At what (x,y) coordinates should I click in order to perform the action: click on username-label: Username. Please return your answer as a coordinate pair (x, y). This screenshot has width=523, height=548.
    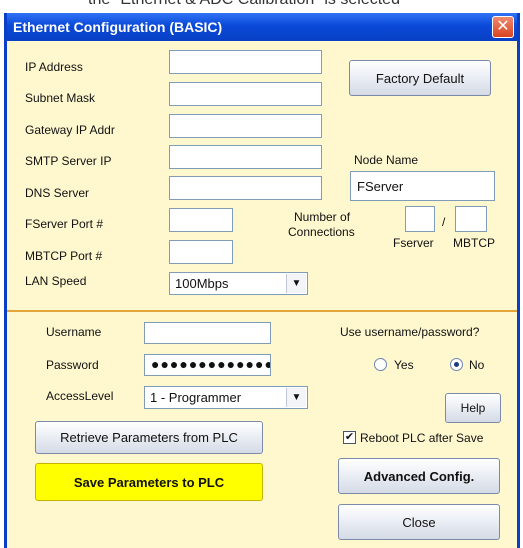
    Looking at the image, I should click on (74, 332).